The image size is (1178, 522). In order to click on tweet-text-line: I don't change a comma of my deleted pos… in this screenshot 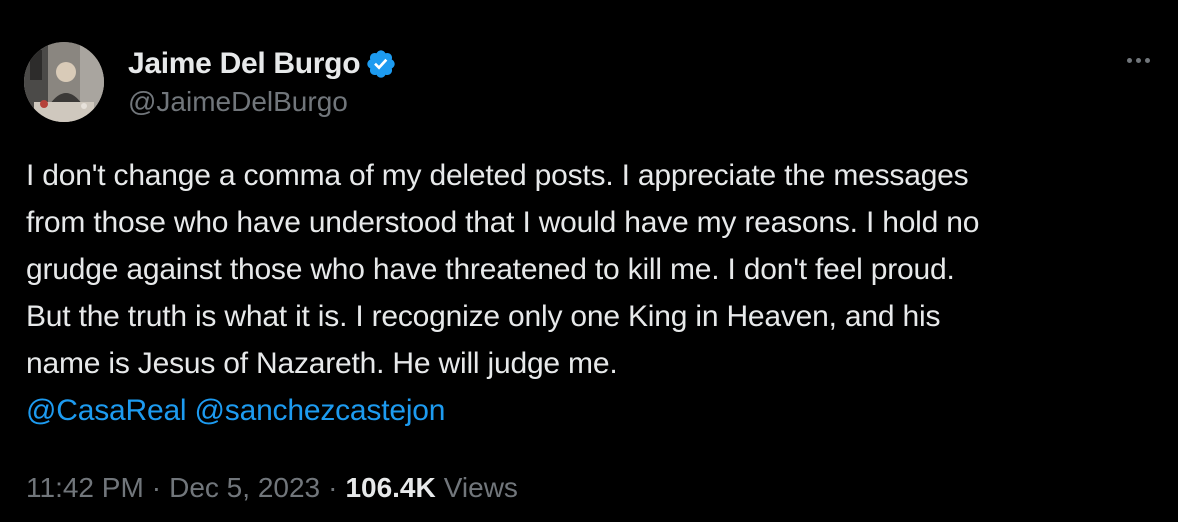, I will do `click(497, 175)`.